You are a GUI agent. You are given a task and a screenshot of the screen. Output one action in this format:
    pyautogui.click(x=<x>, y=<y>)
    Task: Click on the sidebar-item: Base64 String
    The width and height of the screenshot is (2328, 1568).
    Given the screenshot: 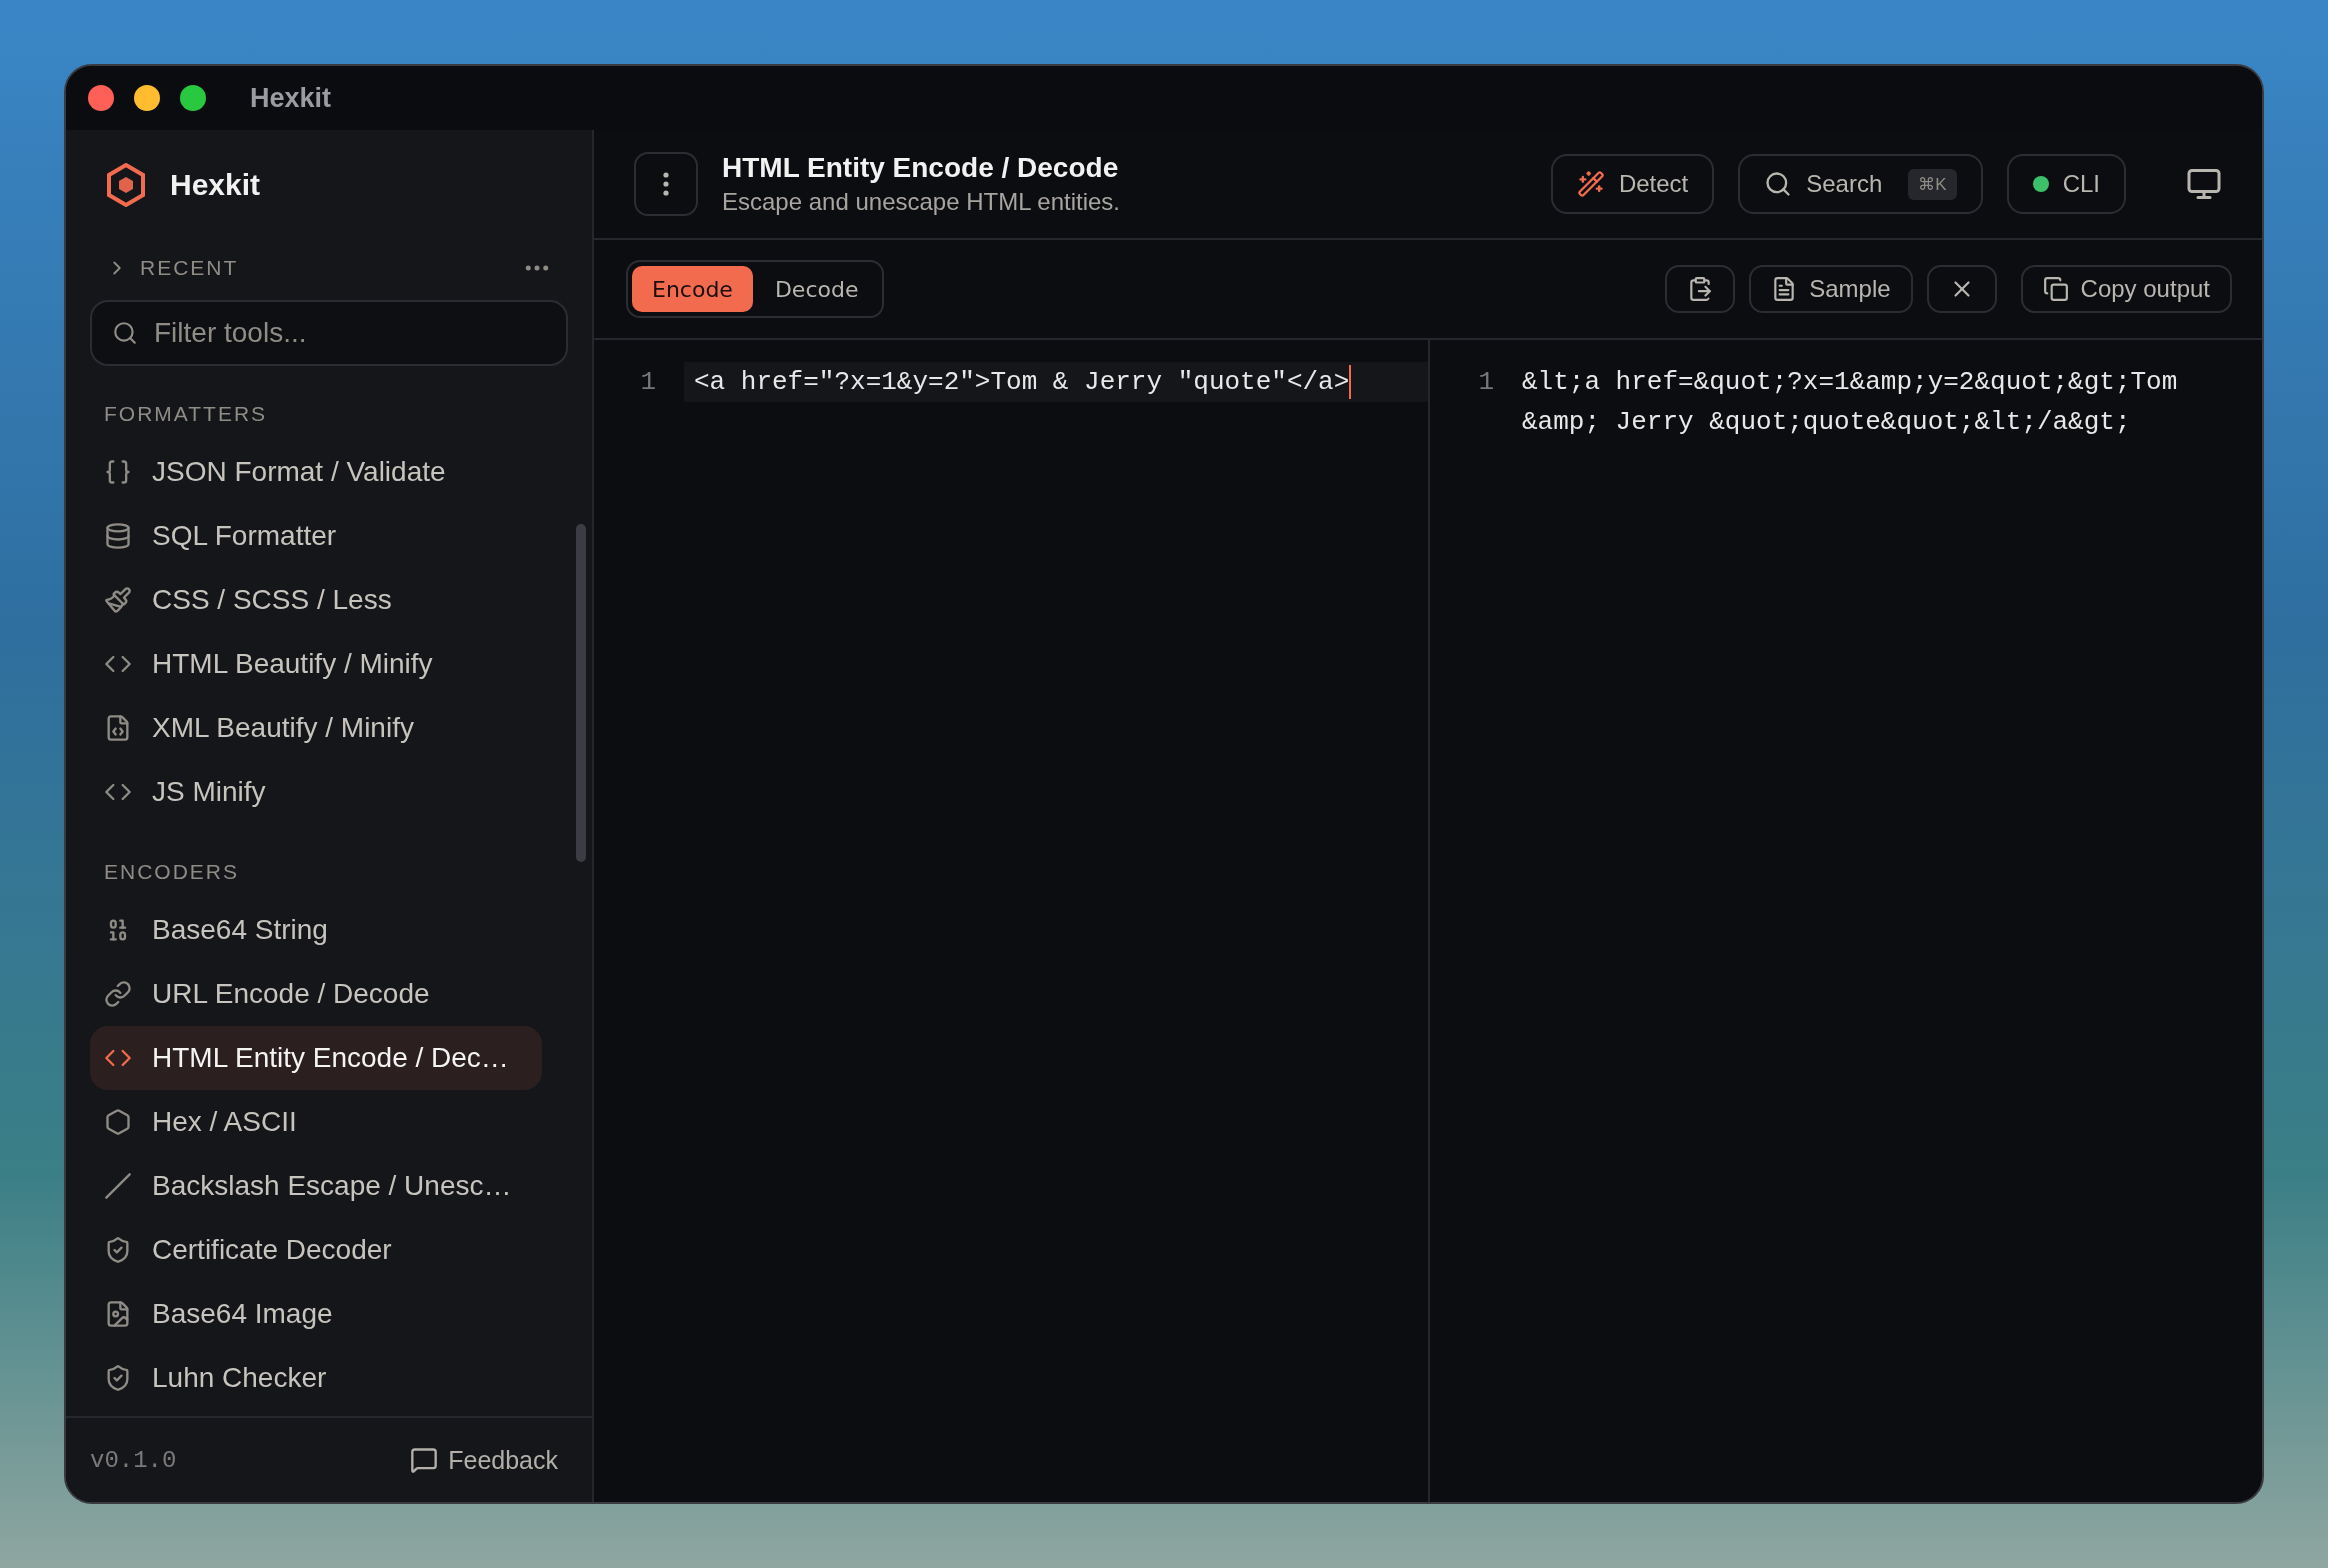 What is the action you would take?
    pyautogui.click(x=316, y=930)
    